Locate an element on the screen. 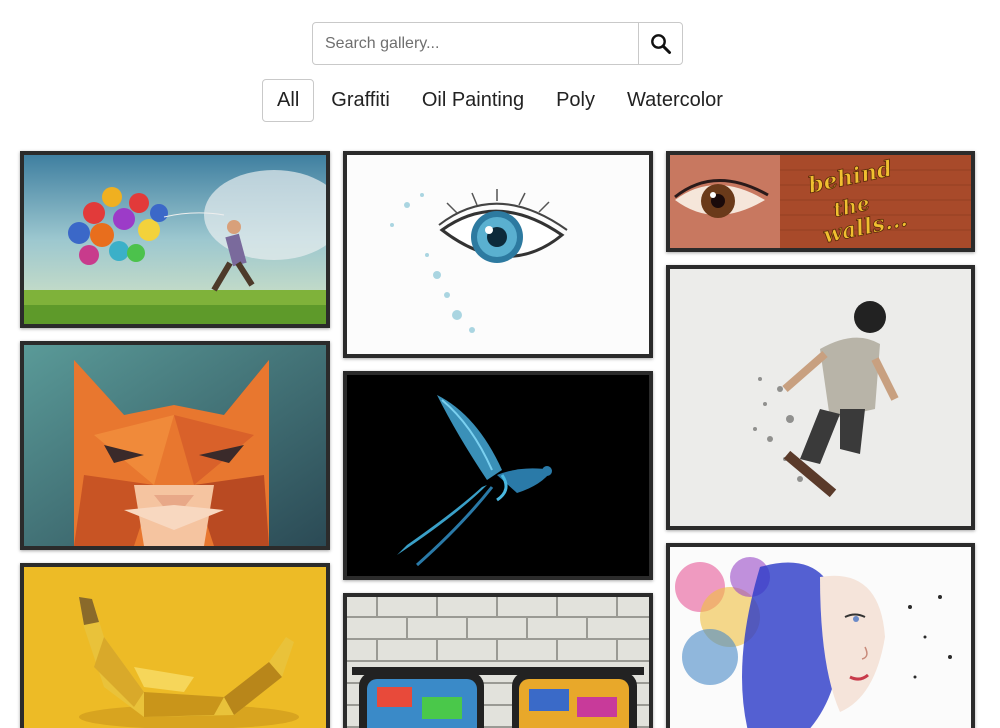  gallery-image-watercolor-woman is located at coordinates (820, 635).